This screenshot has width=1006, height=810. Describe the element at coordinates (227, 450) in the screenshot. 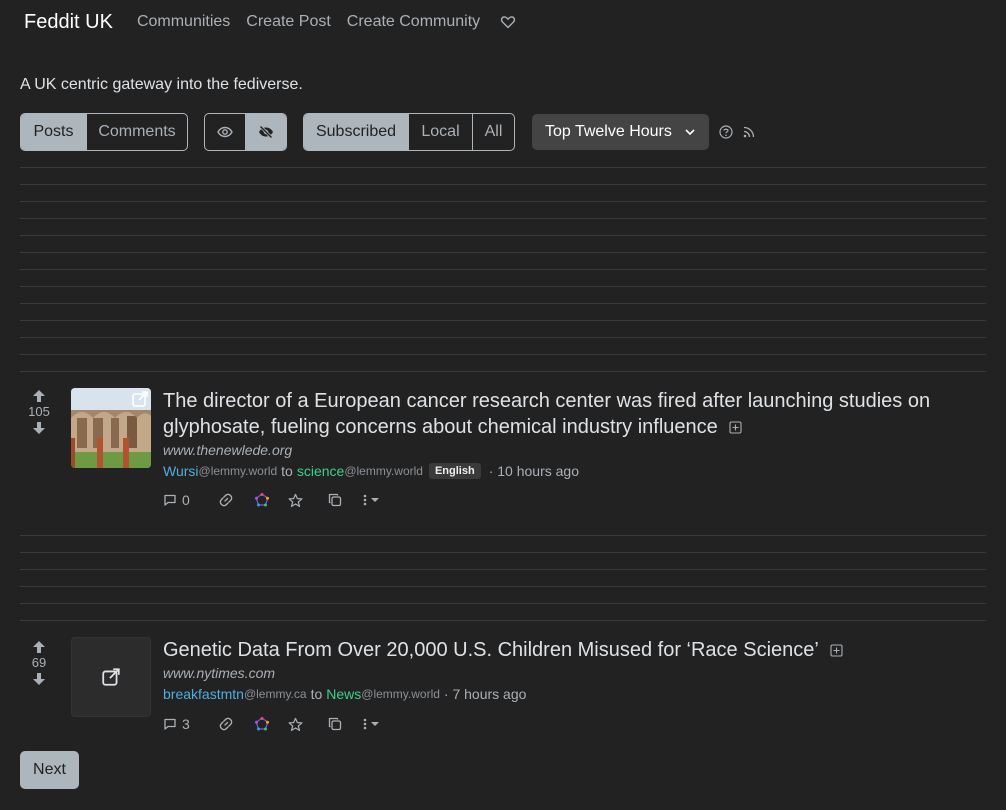

I see `post-domain: www.thenewlede.org` at that location.